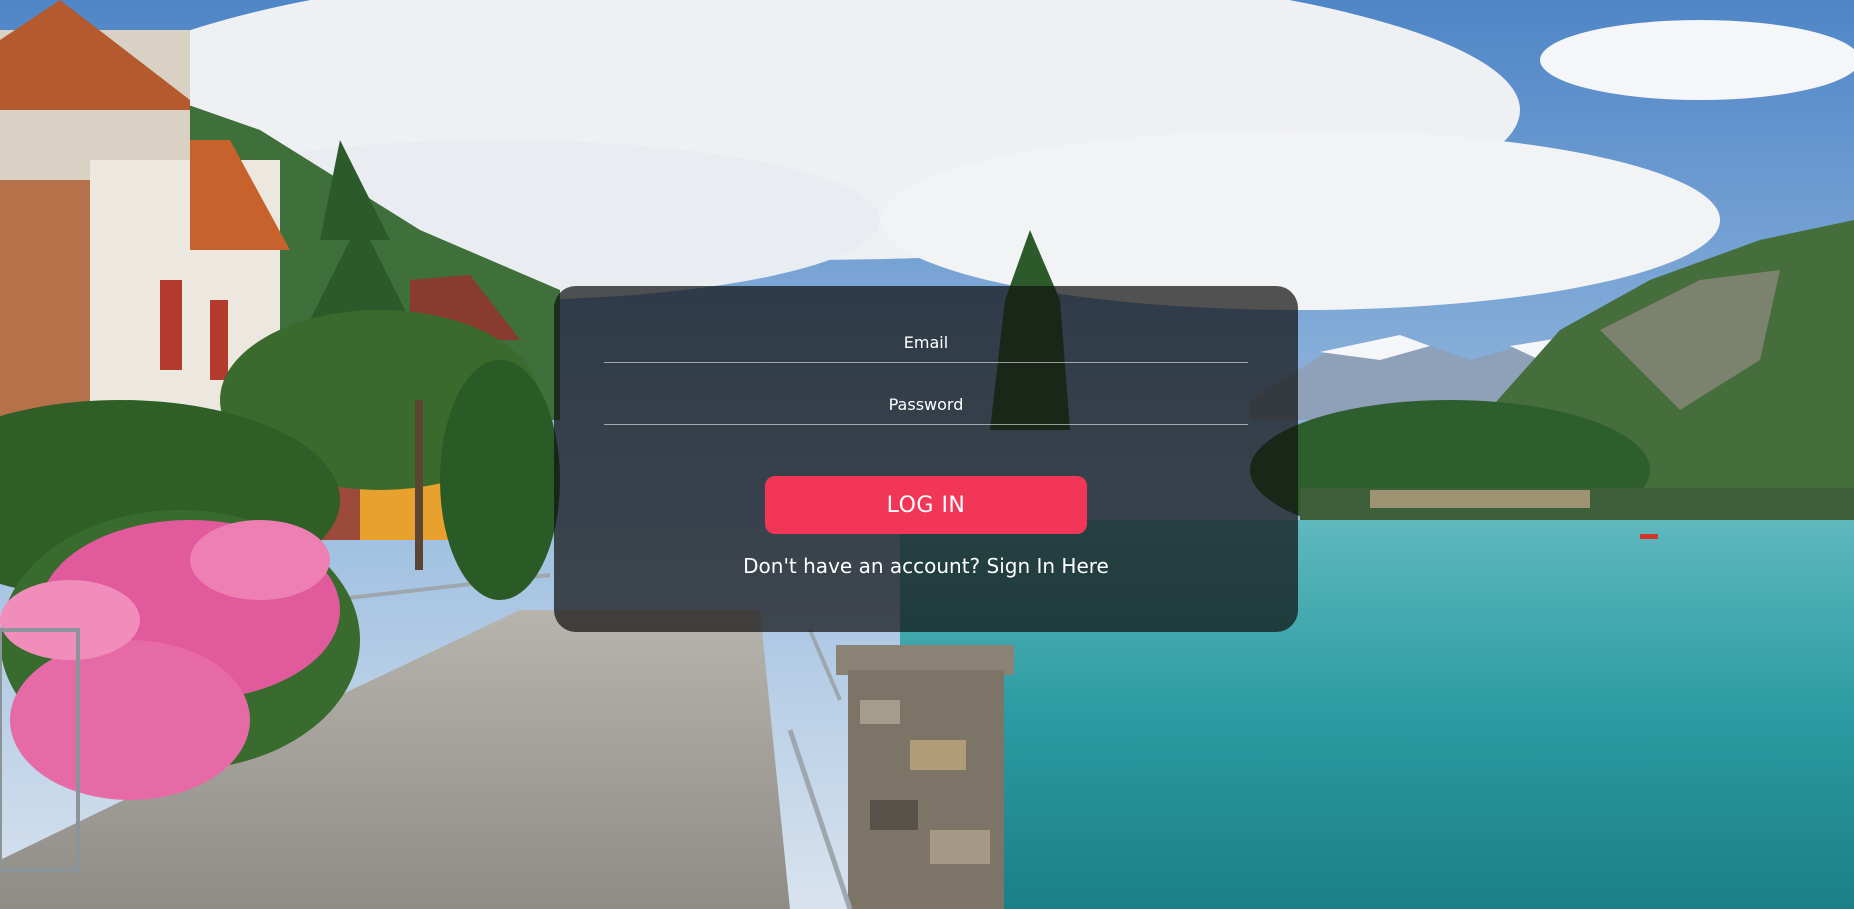  Describe the element at coordinates (926, 505) in the screenshot. I see `login-button: LOG IN` at that location.